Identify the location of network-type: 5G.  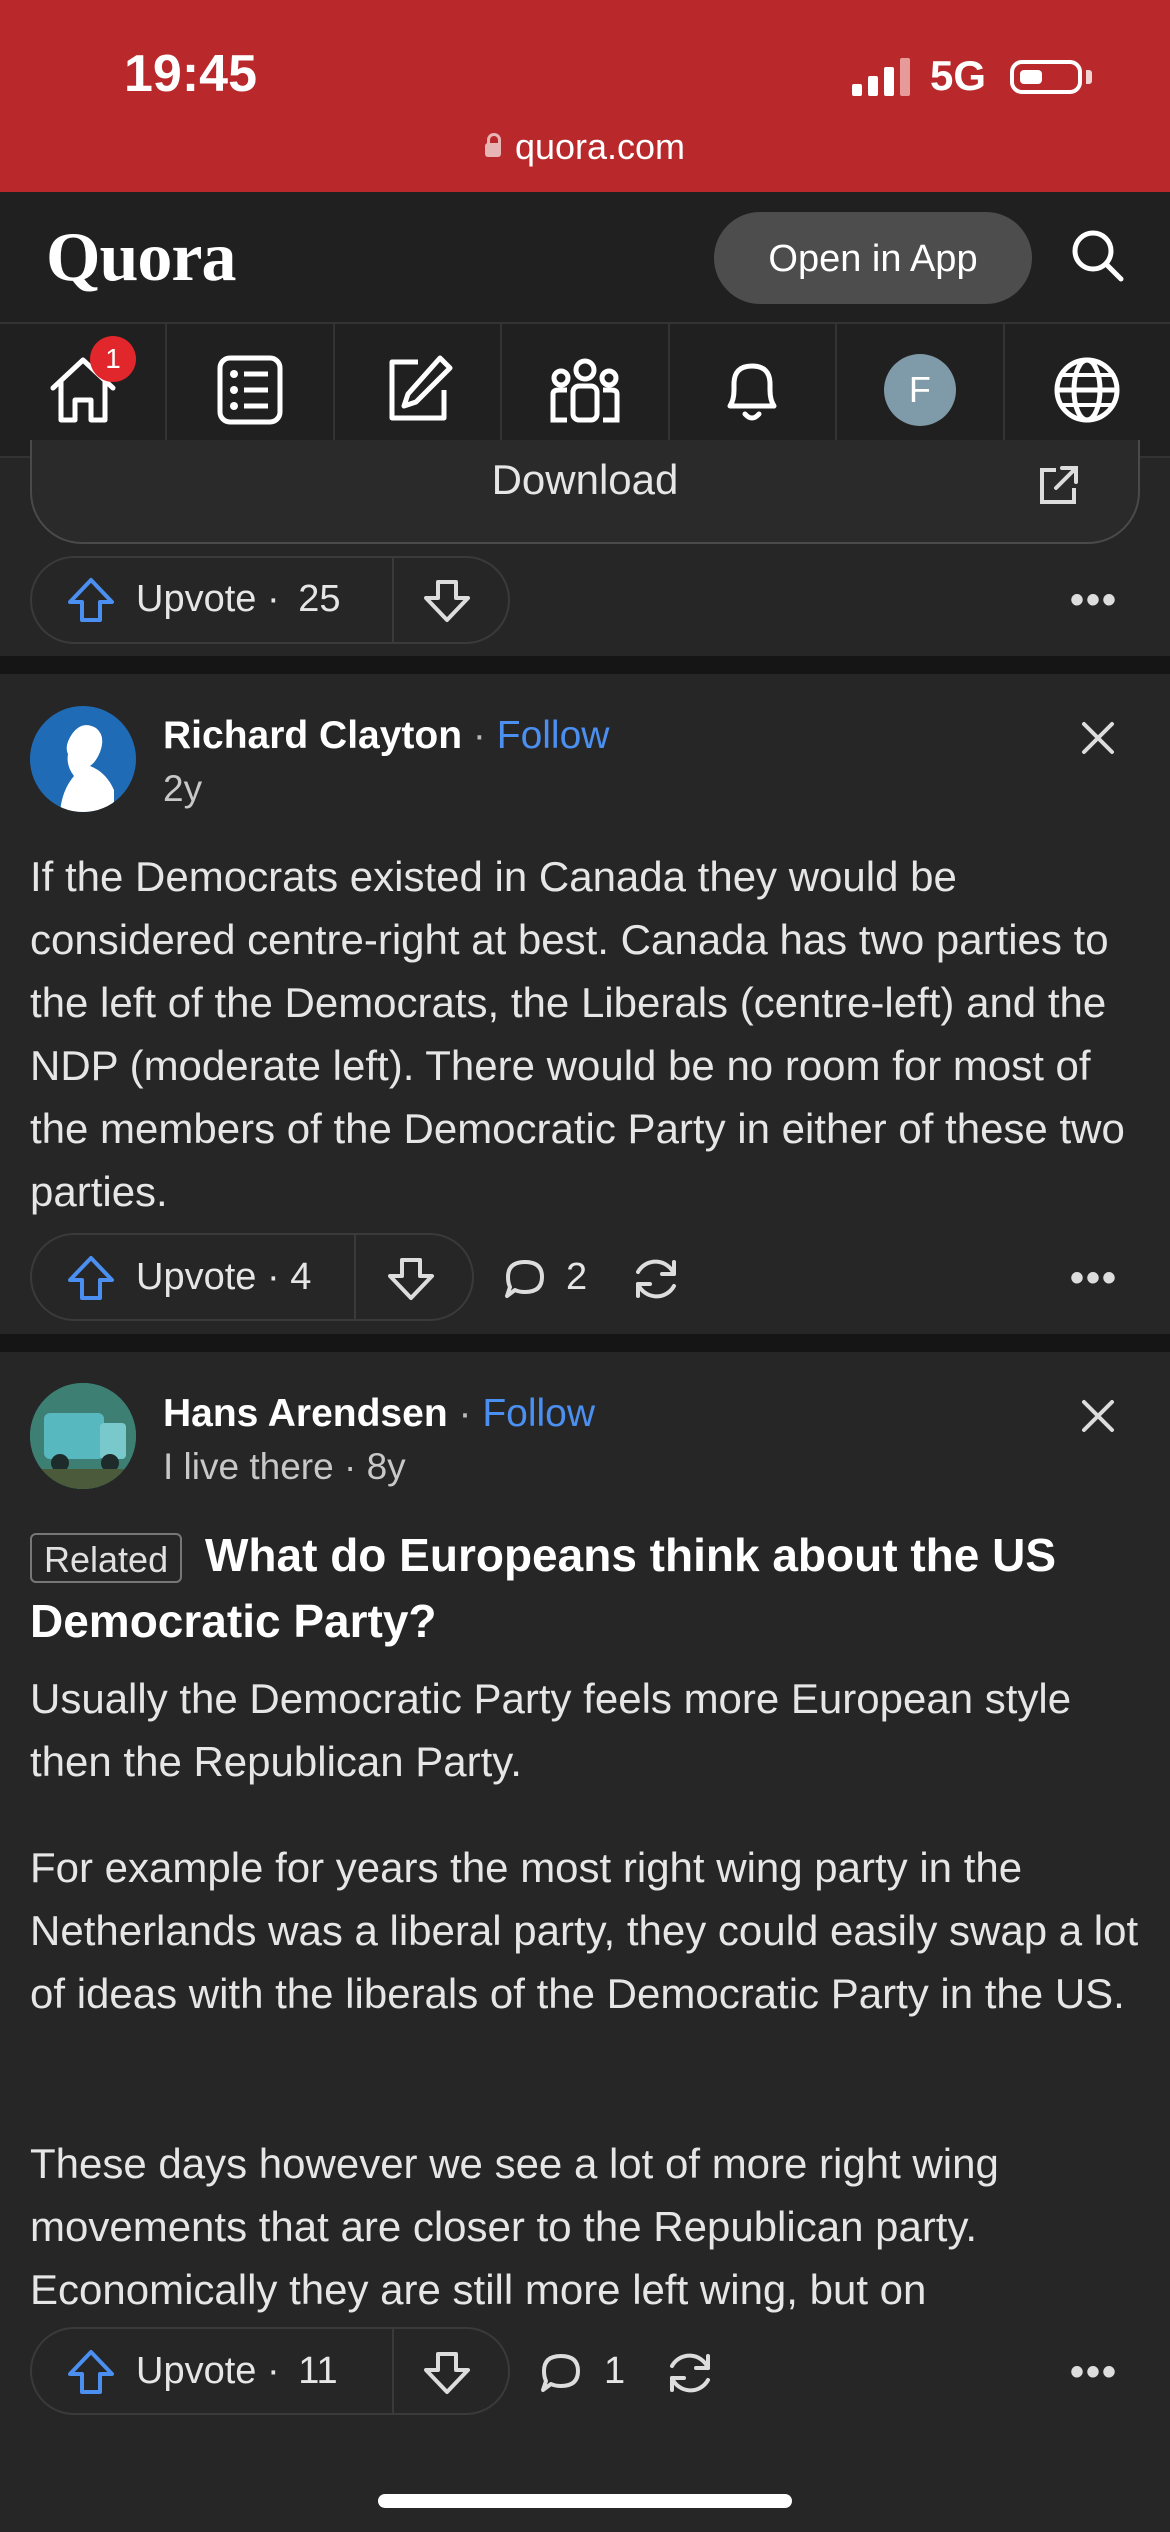
(958, 75).